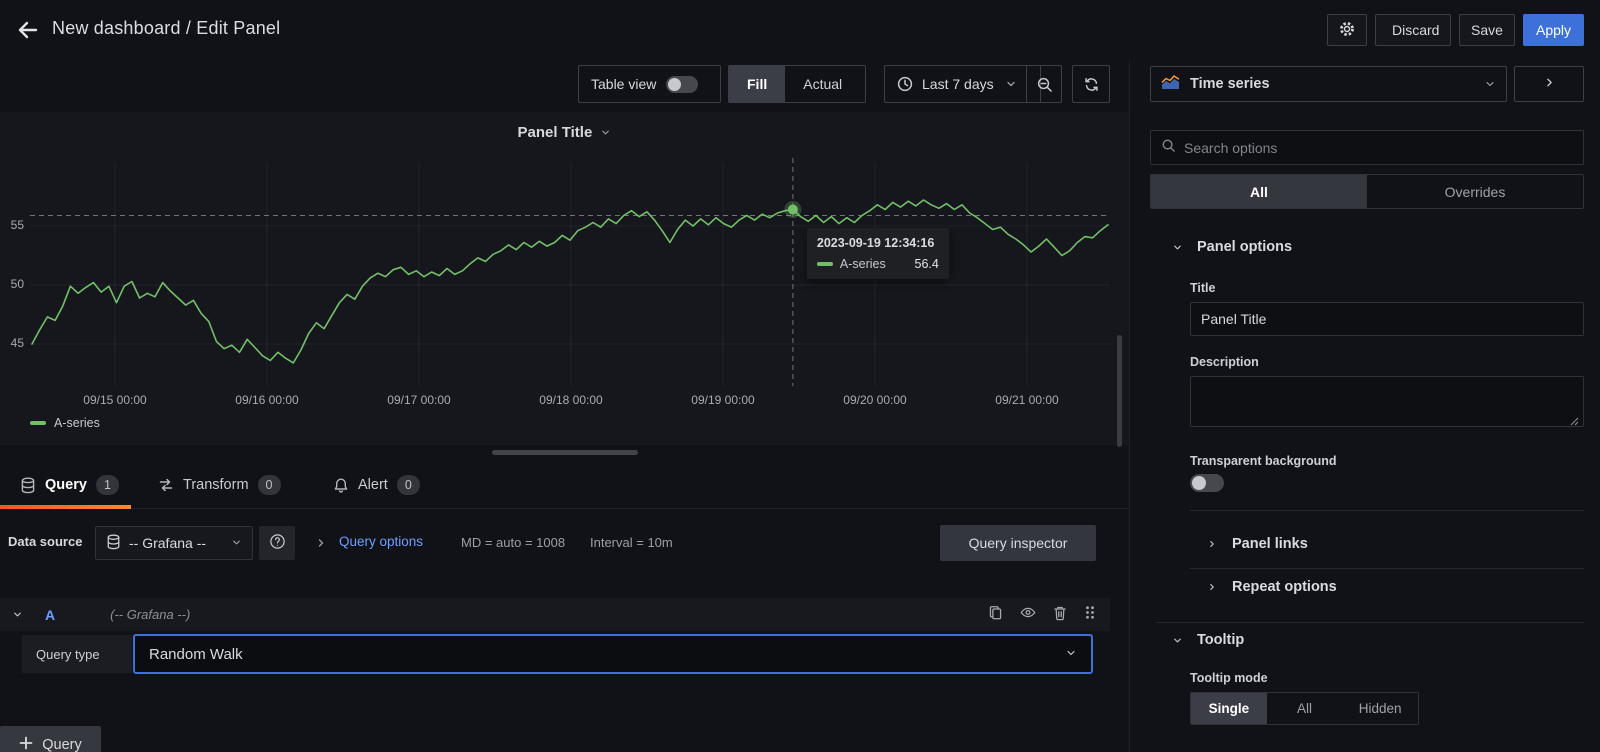  I want to click on trash-icon, so click(1060, 614).